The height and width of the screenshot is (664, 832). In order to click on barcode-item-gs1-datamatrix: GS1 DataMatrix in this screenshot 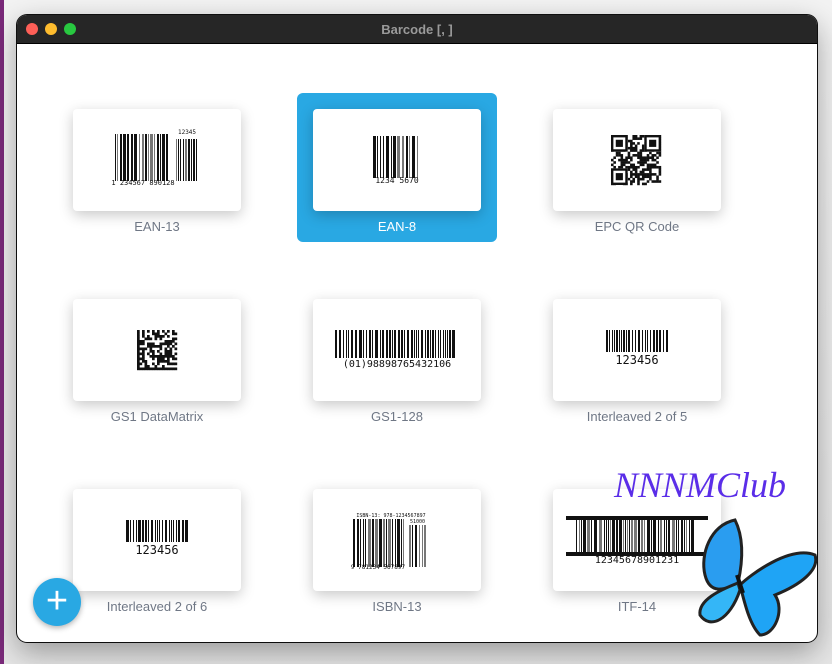, I will do `click(157, 357)`.